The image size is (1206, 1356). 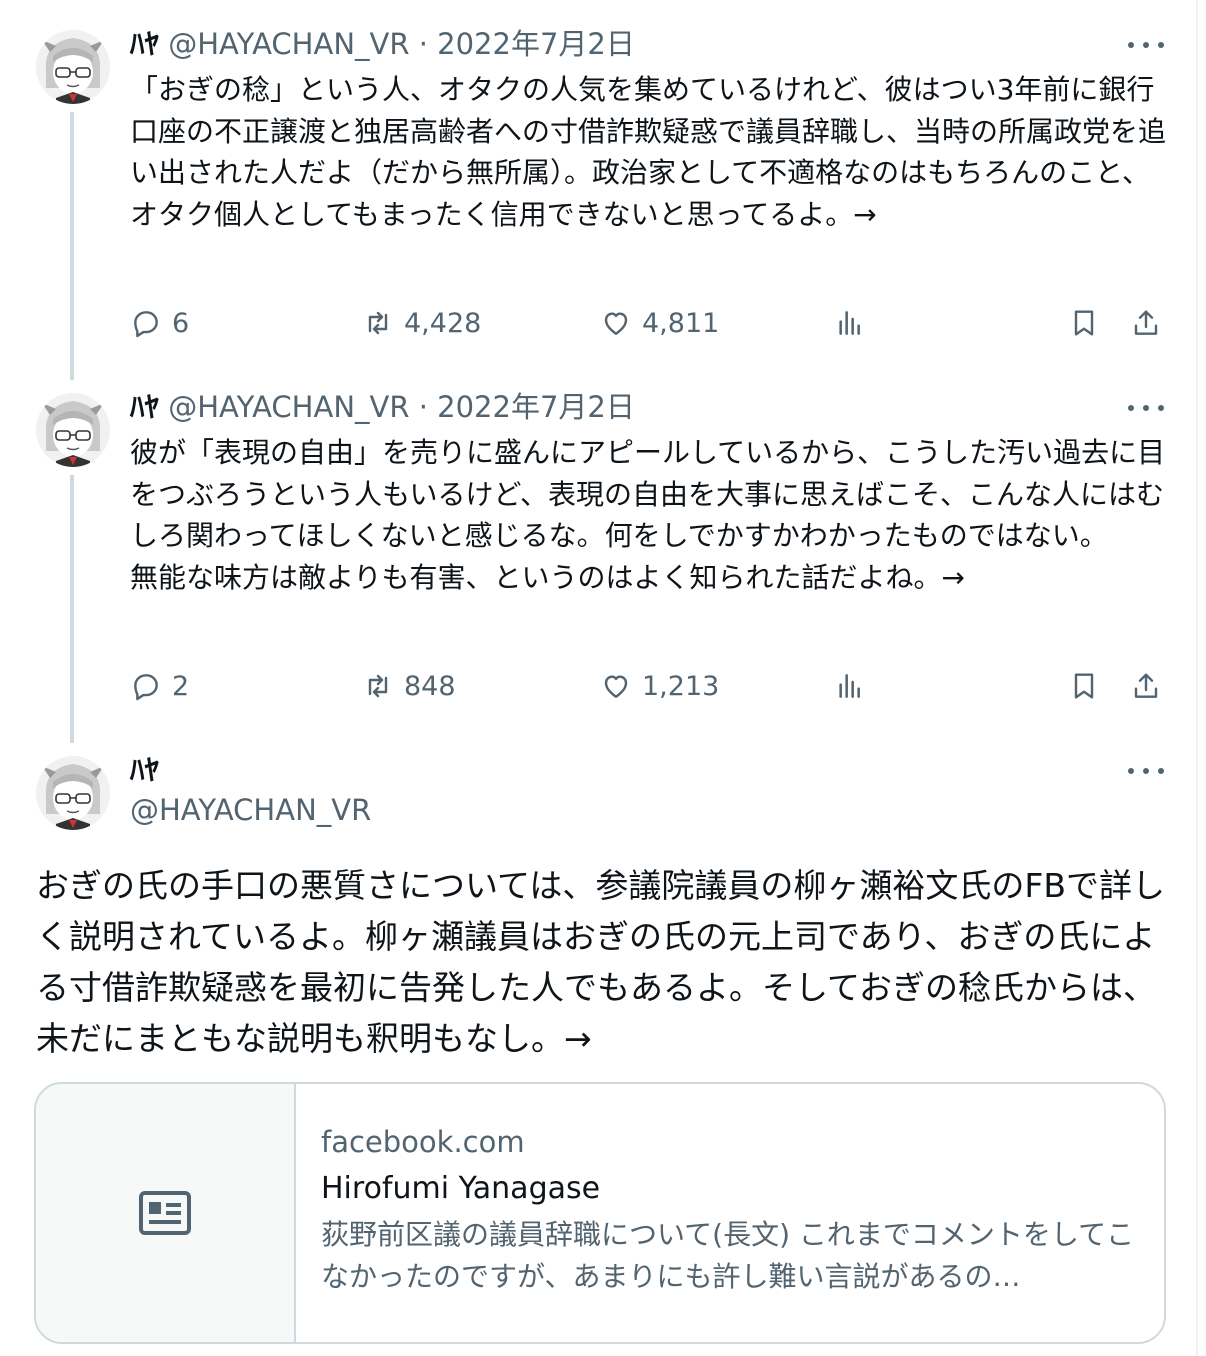 I want to click on user-handle-text: @HAYACHAN_VR, so click(x=251, y=810).